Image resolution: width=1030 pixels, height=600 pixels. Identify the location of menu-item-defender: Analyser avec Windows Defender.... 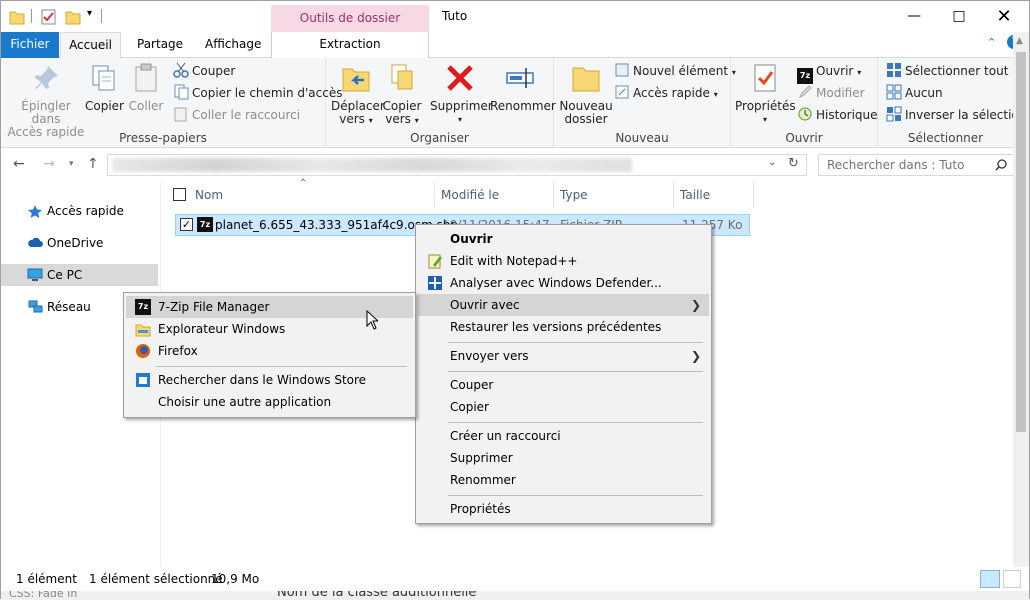
(563, 283).